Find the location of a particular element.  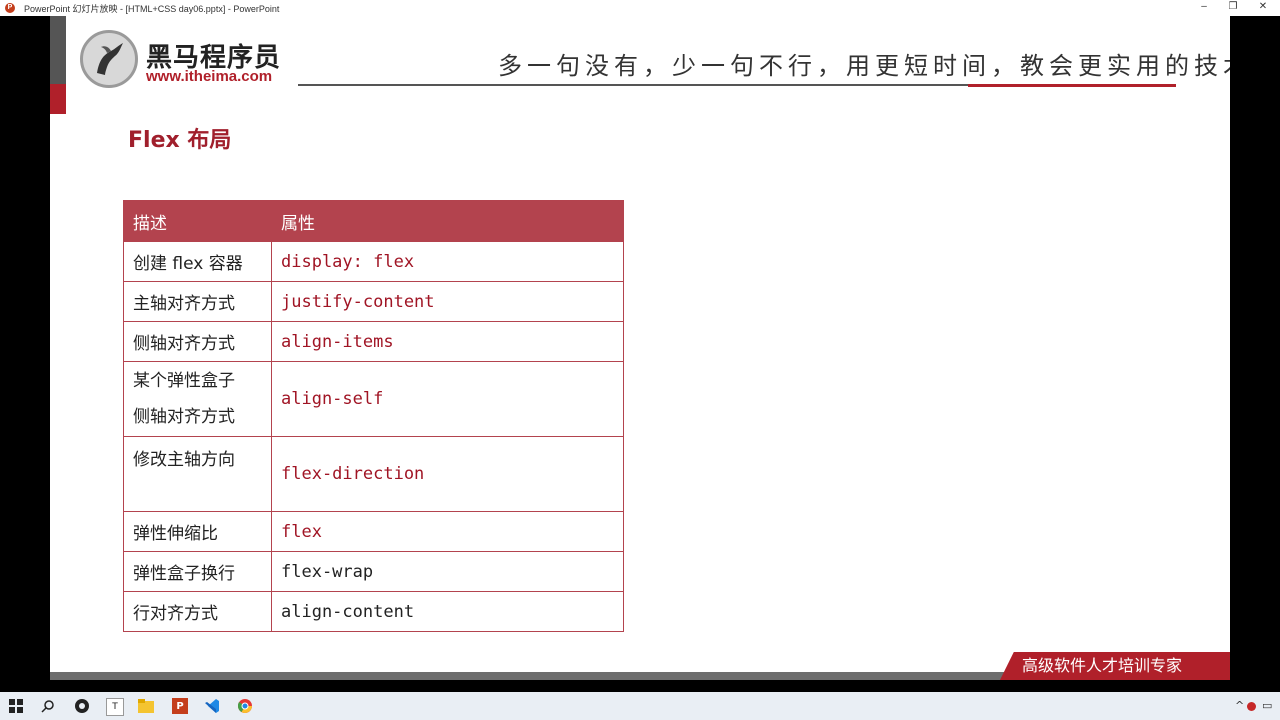

table-header-row: 描述 属性 is located at coordinates (373, 221).